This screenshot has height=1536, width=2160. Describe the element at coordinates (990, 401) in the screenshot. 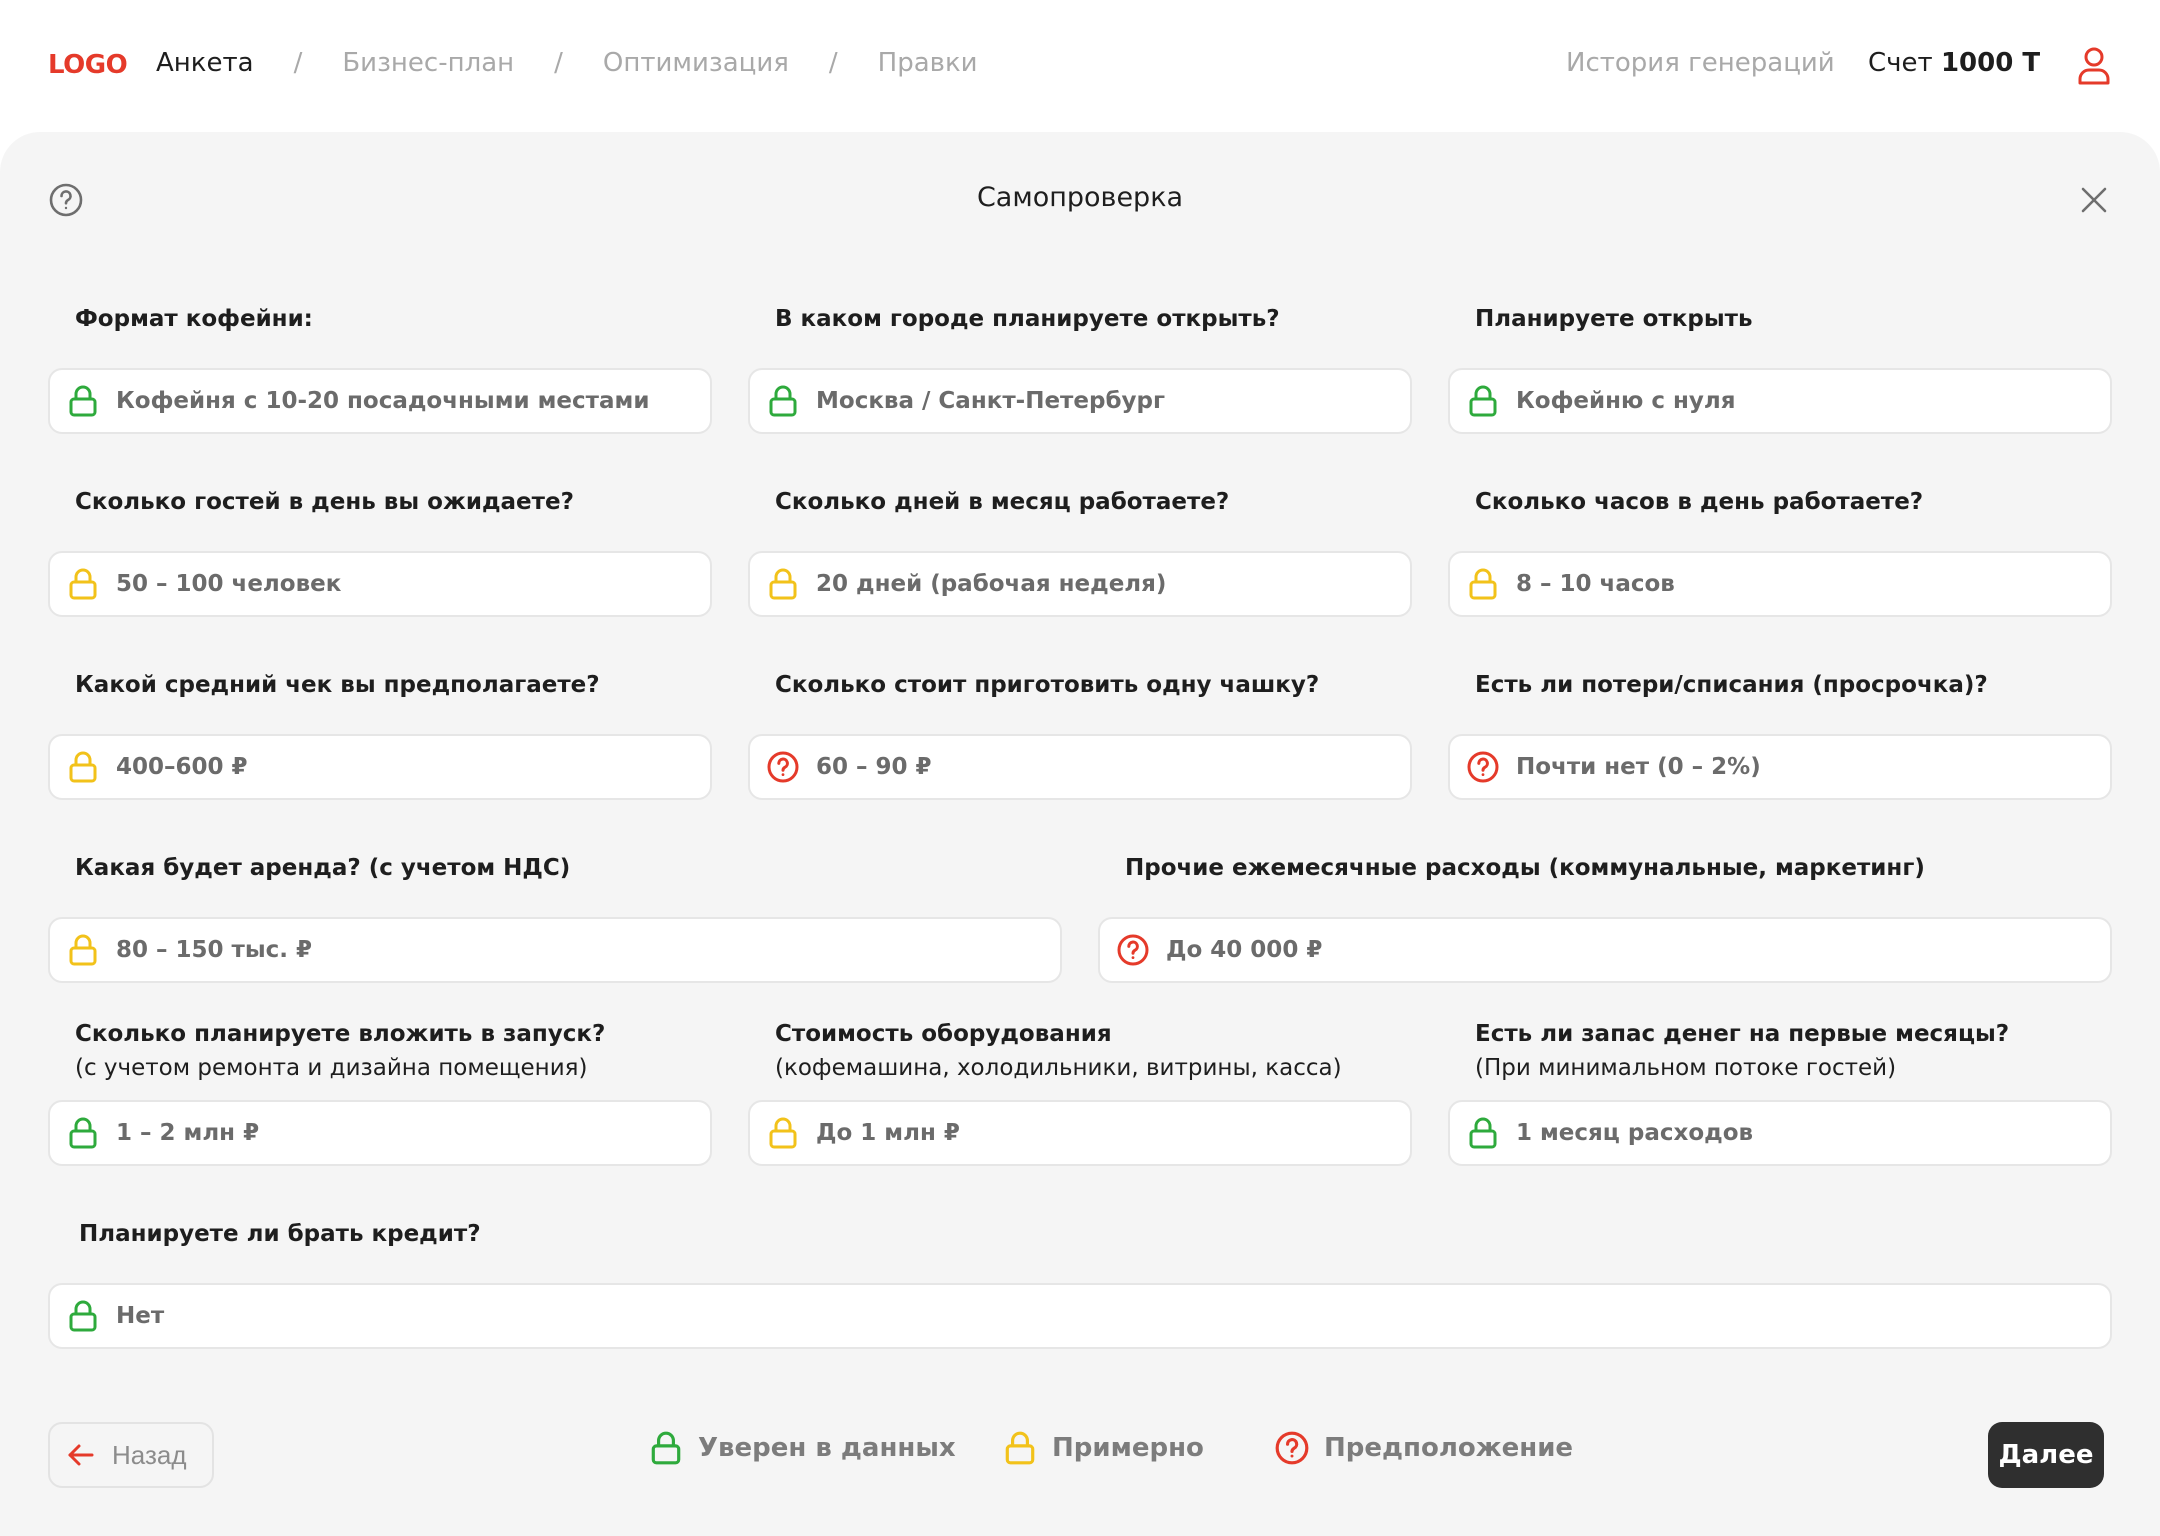

I see `field-value: Москва / Санкт-Петербург` at that location.